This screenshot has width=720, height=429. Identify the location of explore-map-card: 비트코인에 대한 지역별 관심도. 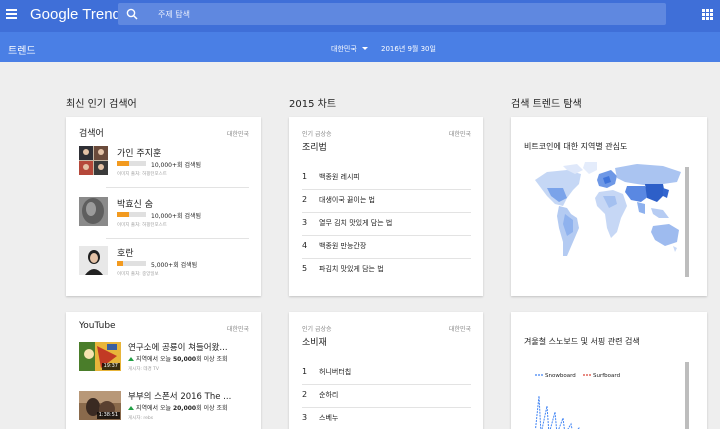
(609, 206).